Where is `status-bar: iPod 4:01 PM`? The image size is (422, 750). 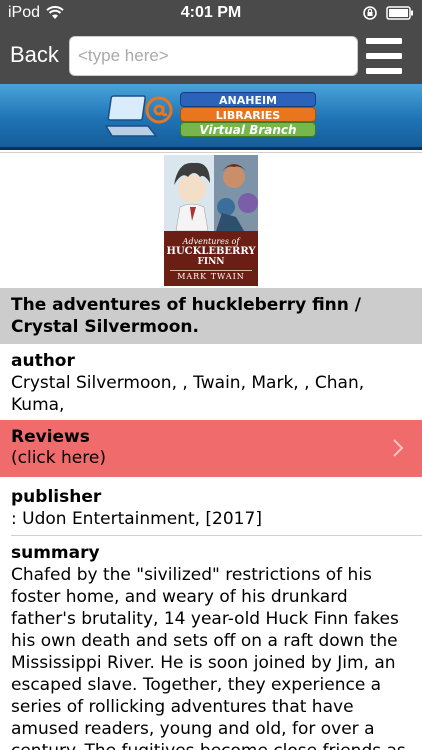
status-bar: iPod 4:01 PM is located at coordinates (211, 14).